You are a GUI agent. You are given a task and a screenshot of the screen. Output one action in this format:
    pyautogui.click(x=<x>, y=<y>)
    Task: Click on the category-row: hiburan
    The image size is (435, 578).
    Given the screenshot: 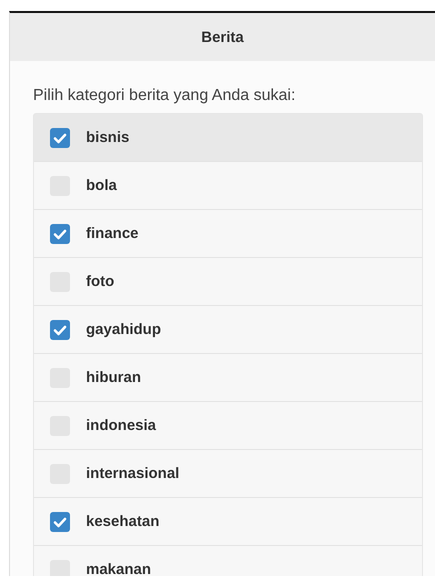 What is the action you would take?
    pyautogui.click(x=228, y=378)
    